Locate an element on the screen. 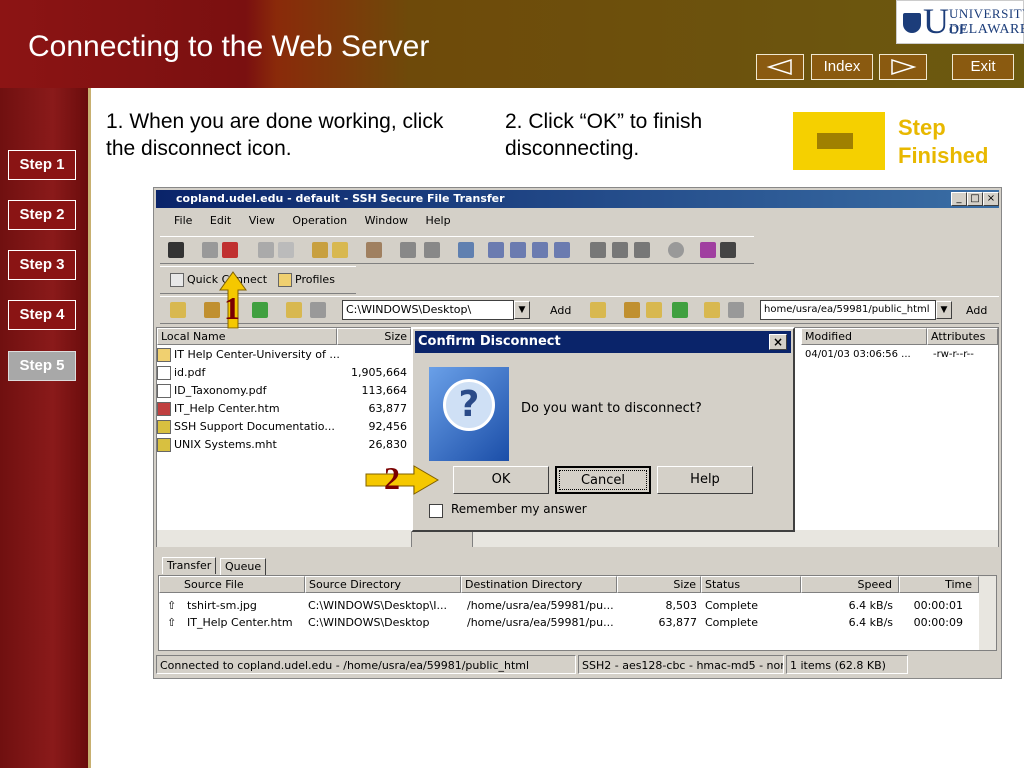  transfer-speed: 6.4 kB/s is located at coordinates (870, 622).